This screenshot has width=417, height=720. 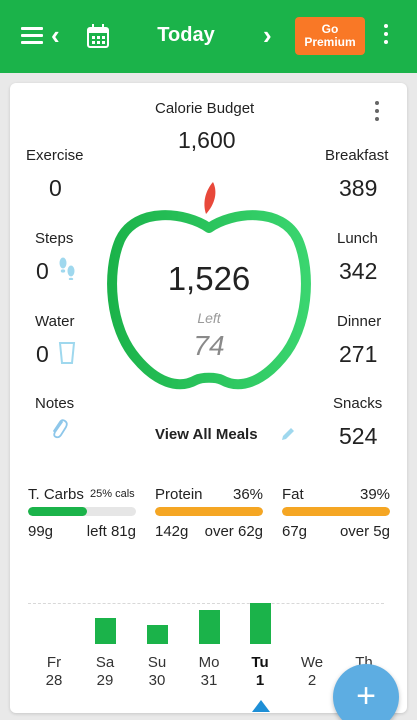 I want to click on calories-consumed: 1,526, so click(x=209, y=278).